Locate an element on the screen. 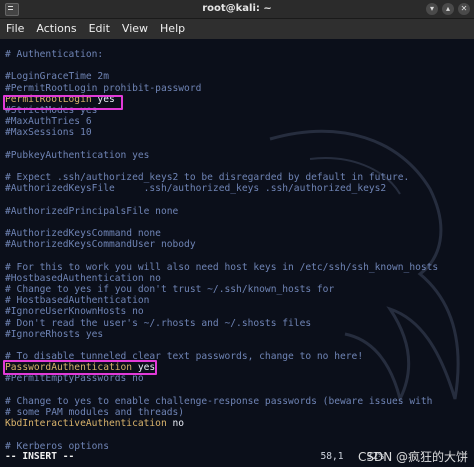 The image size is (474, 467). editor-line: KbdInteractiveAuthentication no is located at coordinates (236, 423).